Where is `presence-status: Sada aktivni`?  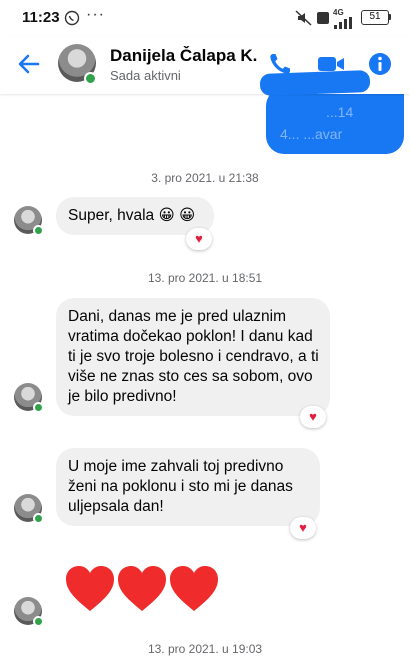 presence-status: Sada aktivni is located at coordinates (145, 75).